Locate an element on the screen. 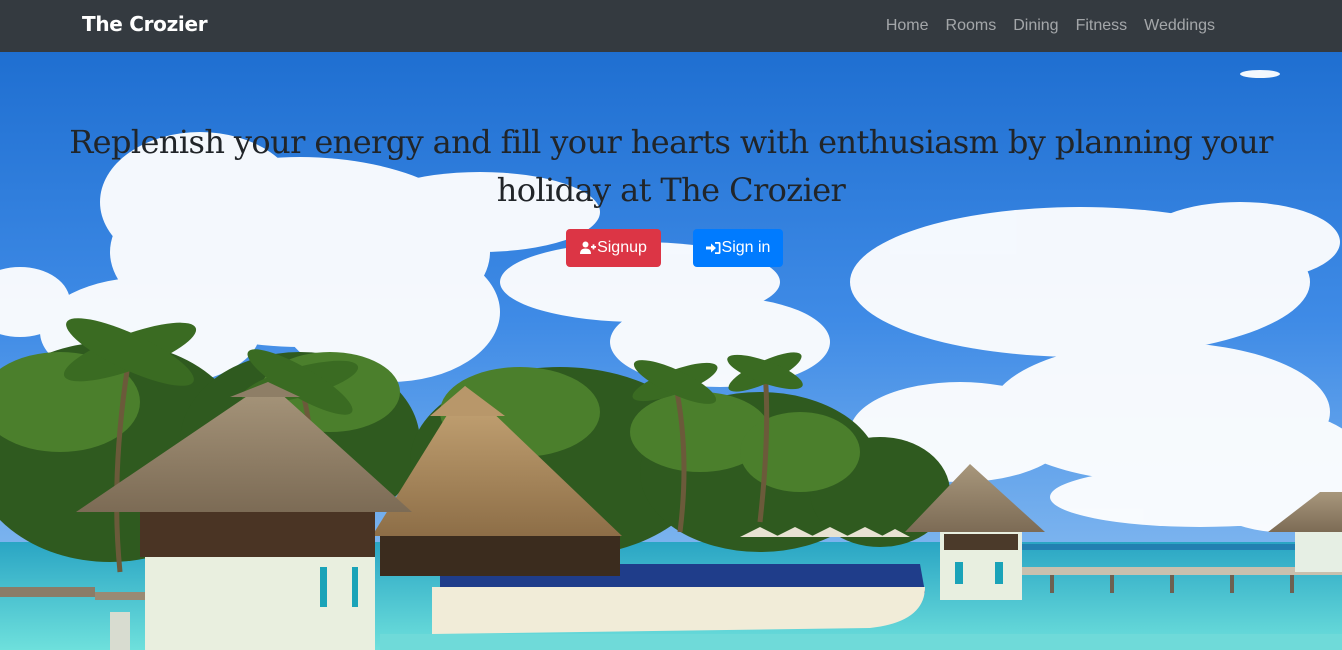  sign-in-icon is located at coordinates (713, 248).